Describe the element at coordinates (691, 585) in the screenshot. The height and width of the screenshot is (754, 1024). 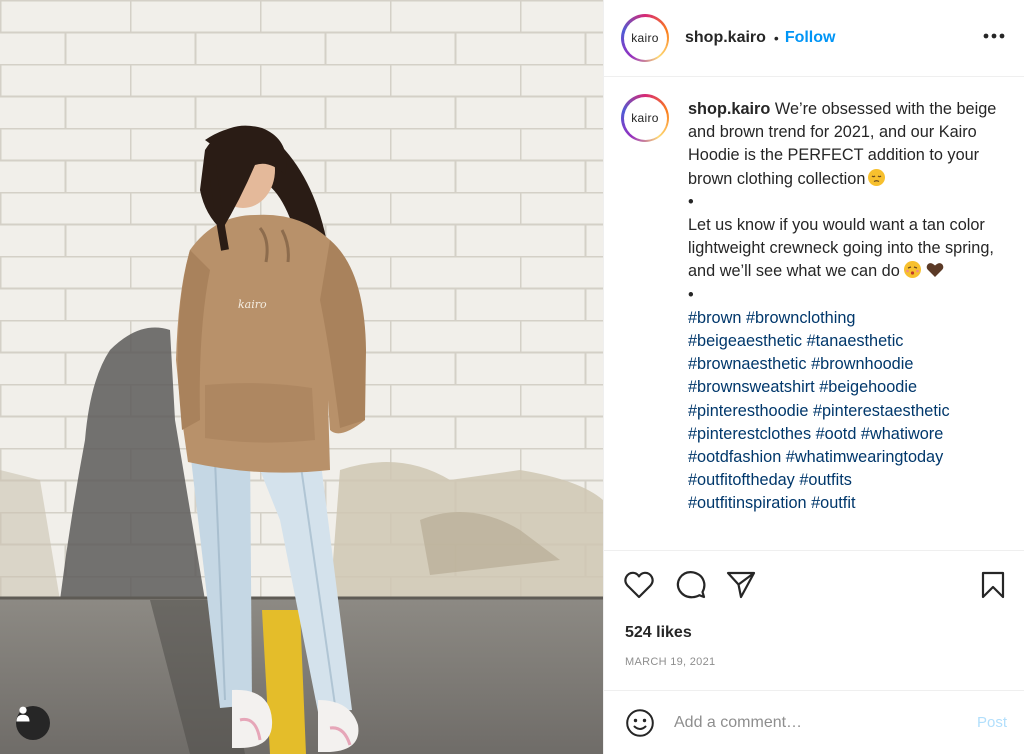
I see `speech-bubble-icon` at that location.